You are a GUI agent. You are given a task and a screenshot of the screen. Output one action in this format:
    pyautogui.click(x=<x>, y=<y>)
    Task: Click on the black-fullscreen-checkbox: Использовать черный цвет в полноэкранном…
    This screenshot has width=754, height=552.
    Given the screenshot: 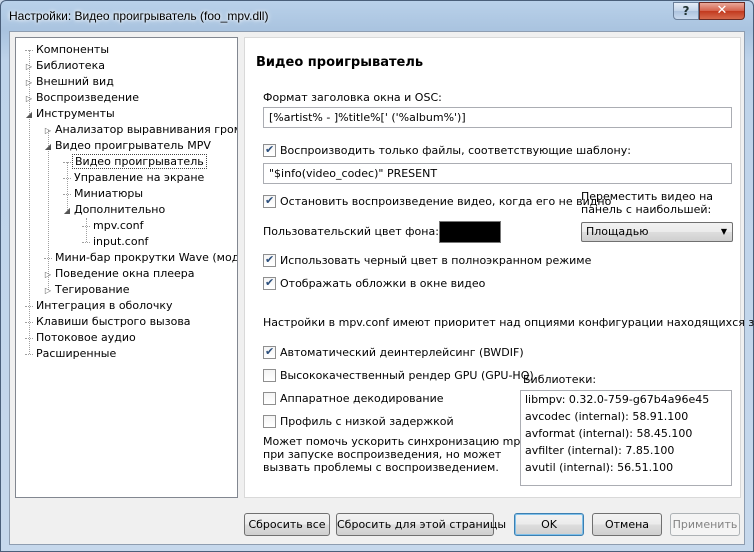 What is the action you would take?
    pyautogui.click(x=427, y=260)
    